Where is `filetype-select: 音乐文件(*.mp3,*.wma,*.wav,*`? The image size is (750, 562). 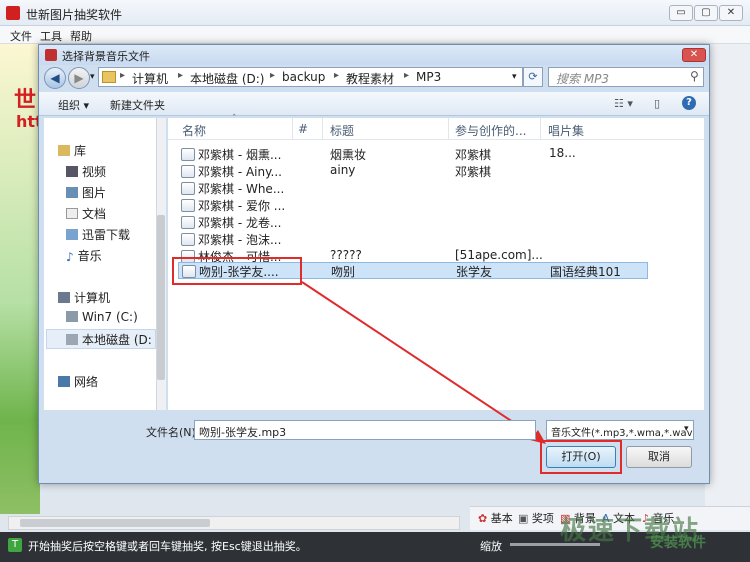
filetype-select: 音乐文件(*.mp3,*.wma,*.wav,* is located at coordinates (620, 430).